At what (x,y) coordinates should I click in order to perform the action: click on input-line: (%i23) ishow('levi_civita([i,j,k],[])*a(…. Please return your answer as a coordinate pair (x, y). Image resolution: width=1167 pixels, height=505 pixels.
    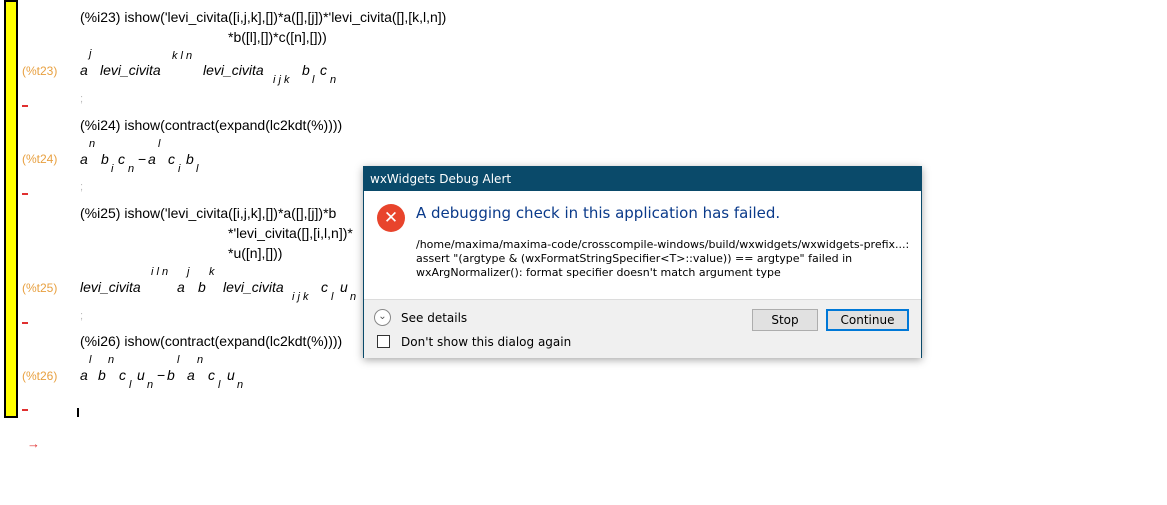
    Looking at the image, I should click on (263, 17).